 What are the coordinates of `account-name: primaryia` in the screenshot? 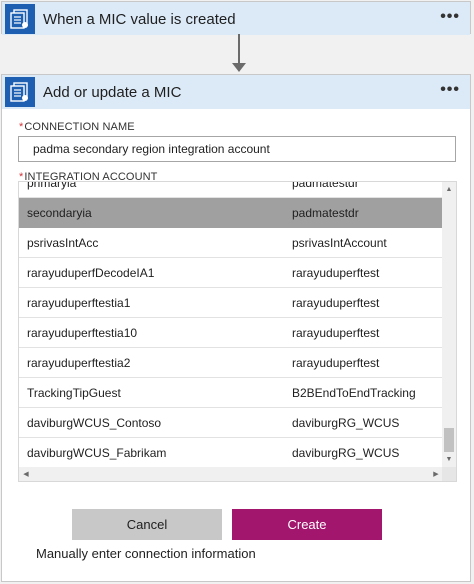 It's located at (52, 185).